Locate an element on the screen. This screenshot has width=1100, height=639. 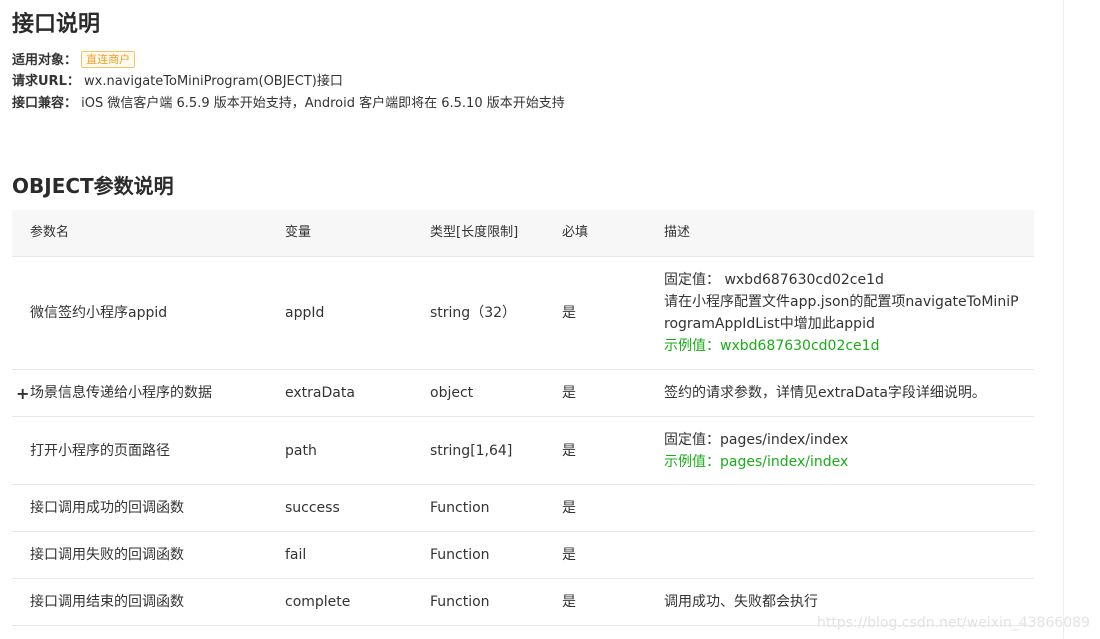
param-variable: fail is located at coordinates (296, 555).